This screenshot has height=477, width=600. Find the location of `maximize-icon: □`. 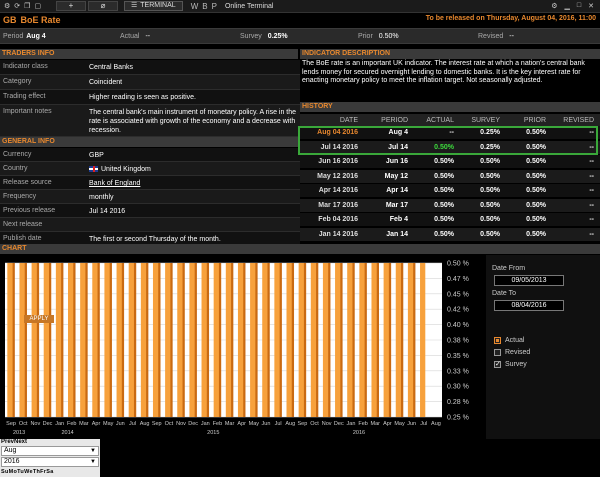

maximize-icon: □ is located at coordinates (579, 6).